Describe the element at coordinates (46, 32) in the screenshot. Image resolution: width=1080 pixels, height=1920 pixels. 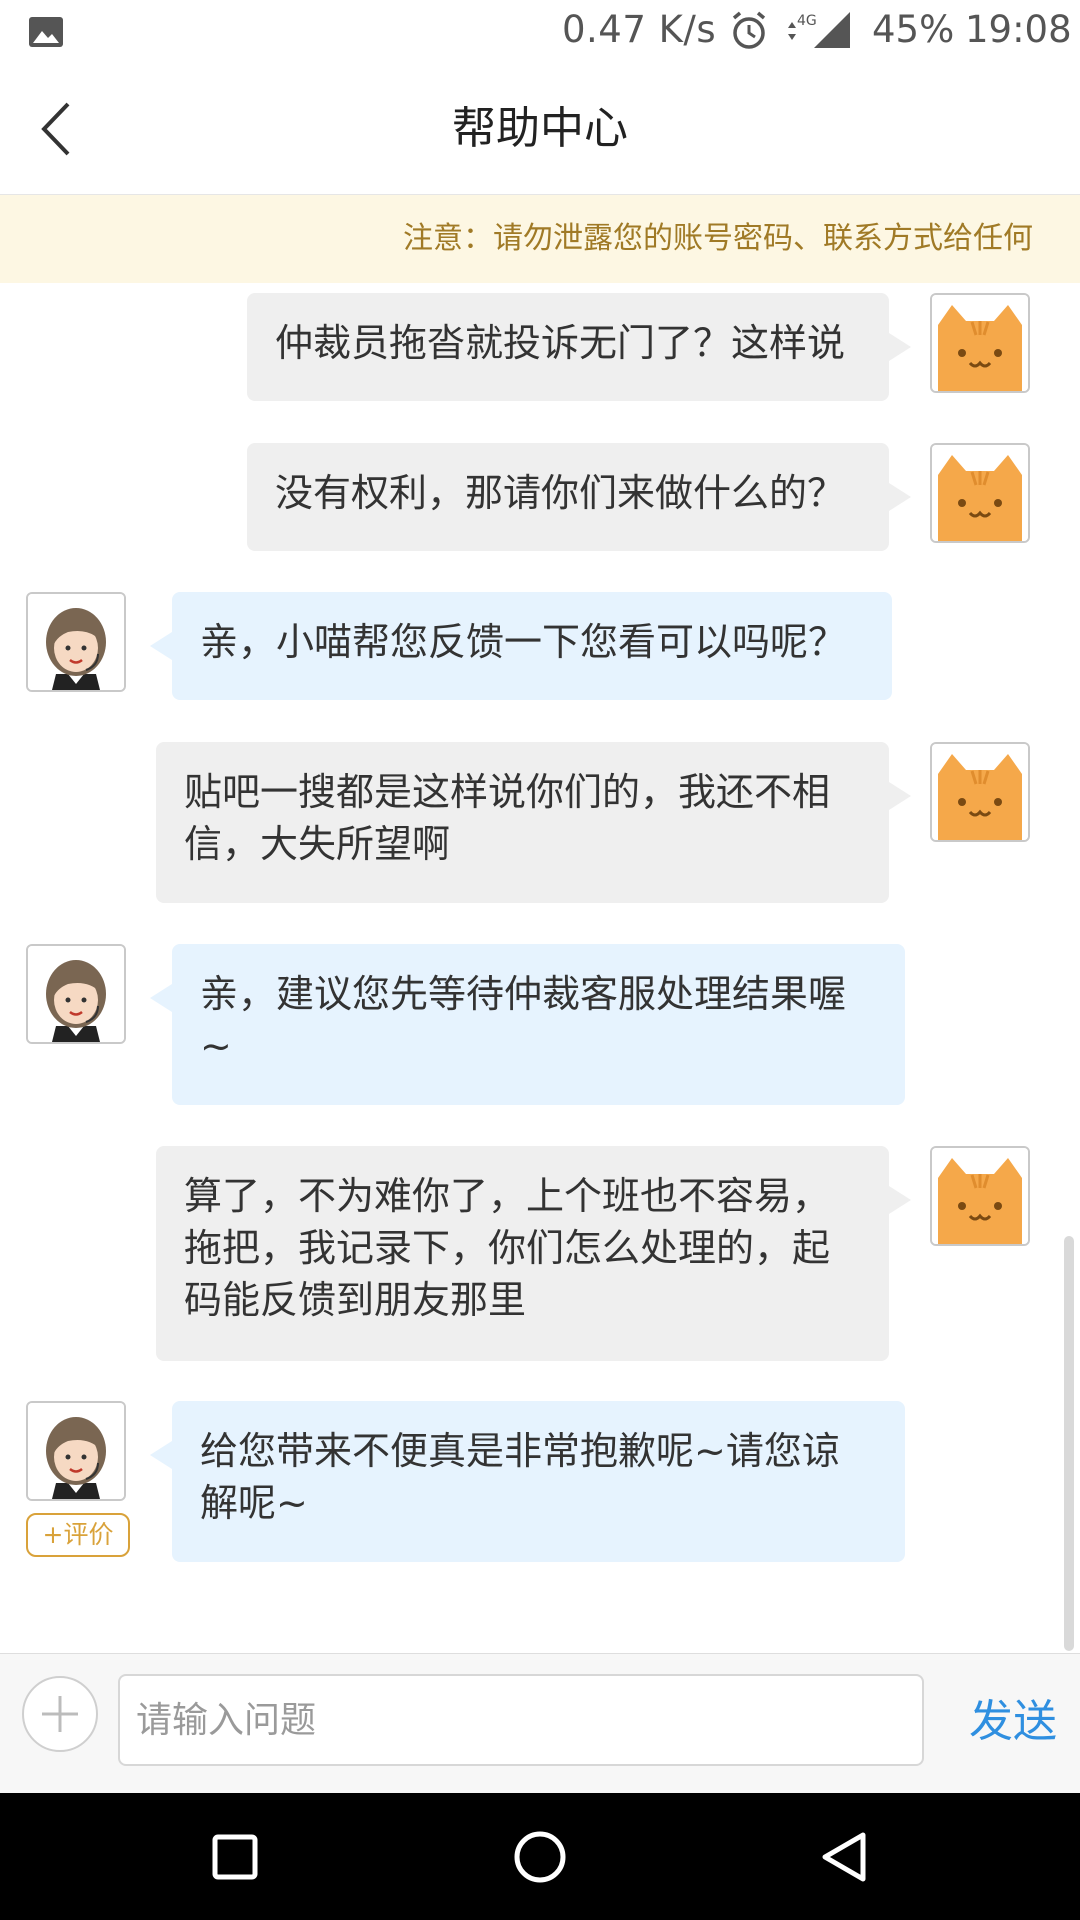
I see `image-notification-icon` at that location.